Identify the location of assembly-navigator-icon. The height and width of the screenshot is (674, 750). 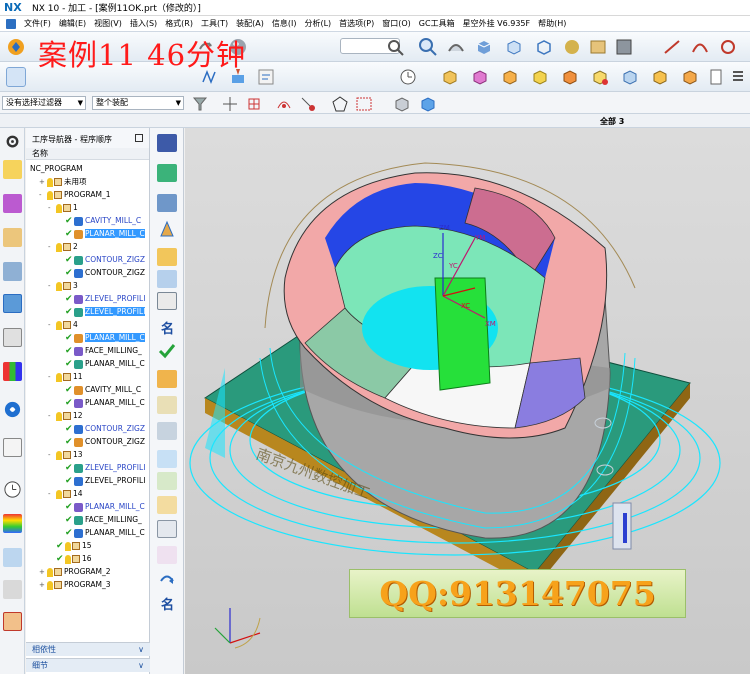
(12, 303).